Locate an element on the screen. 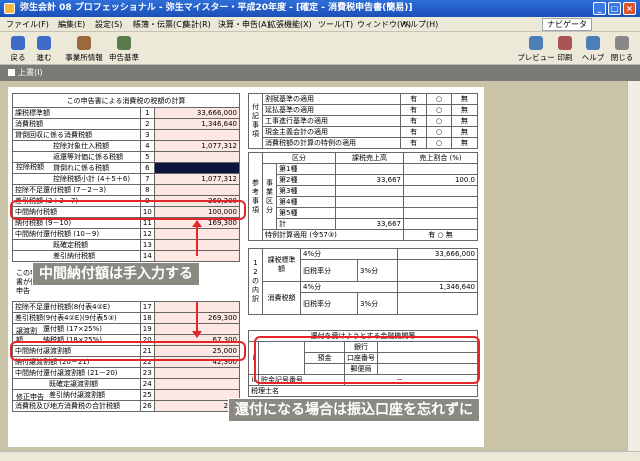  menu-extensions: 拡張機能(X) is located at coordinates (290, 24).